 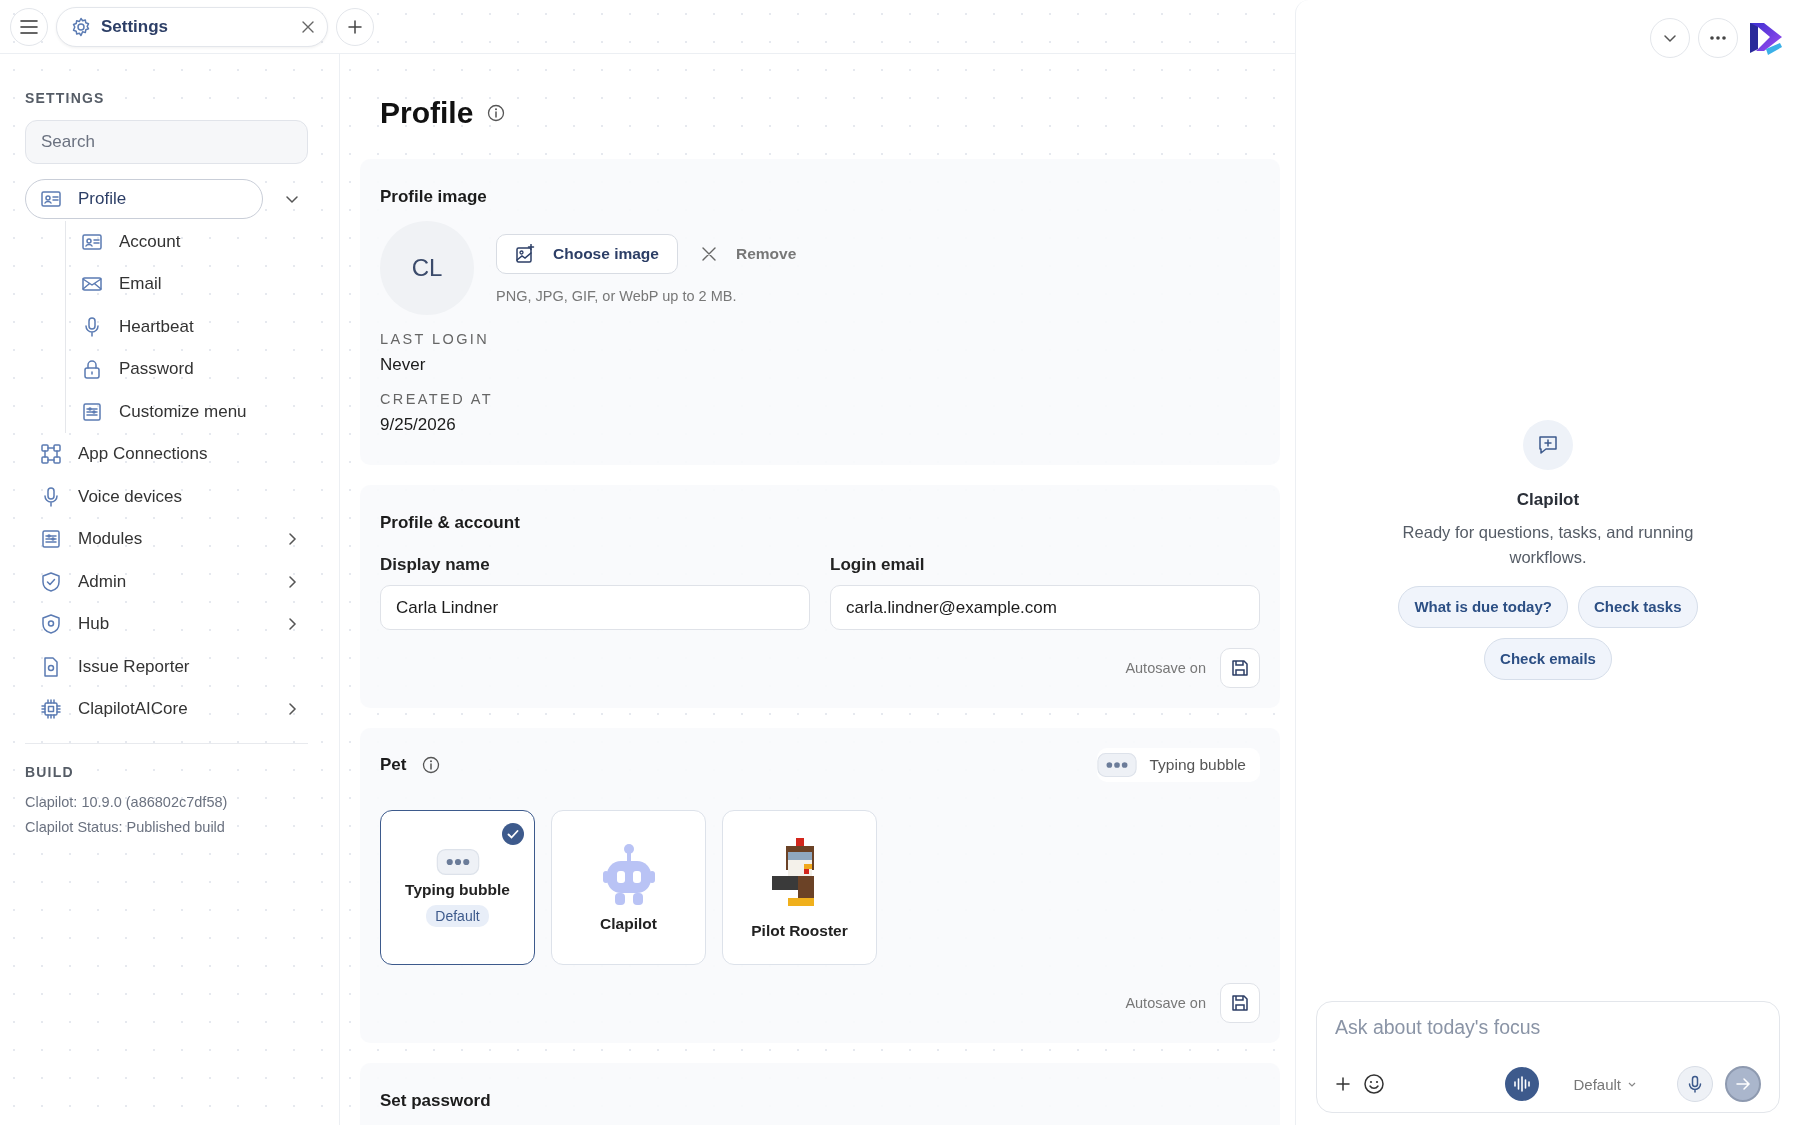 What do you see at coordinates (29, 26) in the screenshot?
I see `menu-button` at bounding box center [29, 26].